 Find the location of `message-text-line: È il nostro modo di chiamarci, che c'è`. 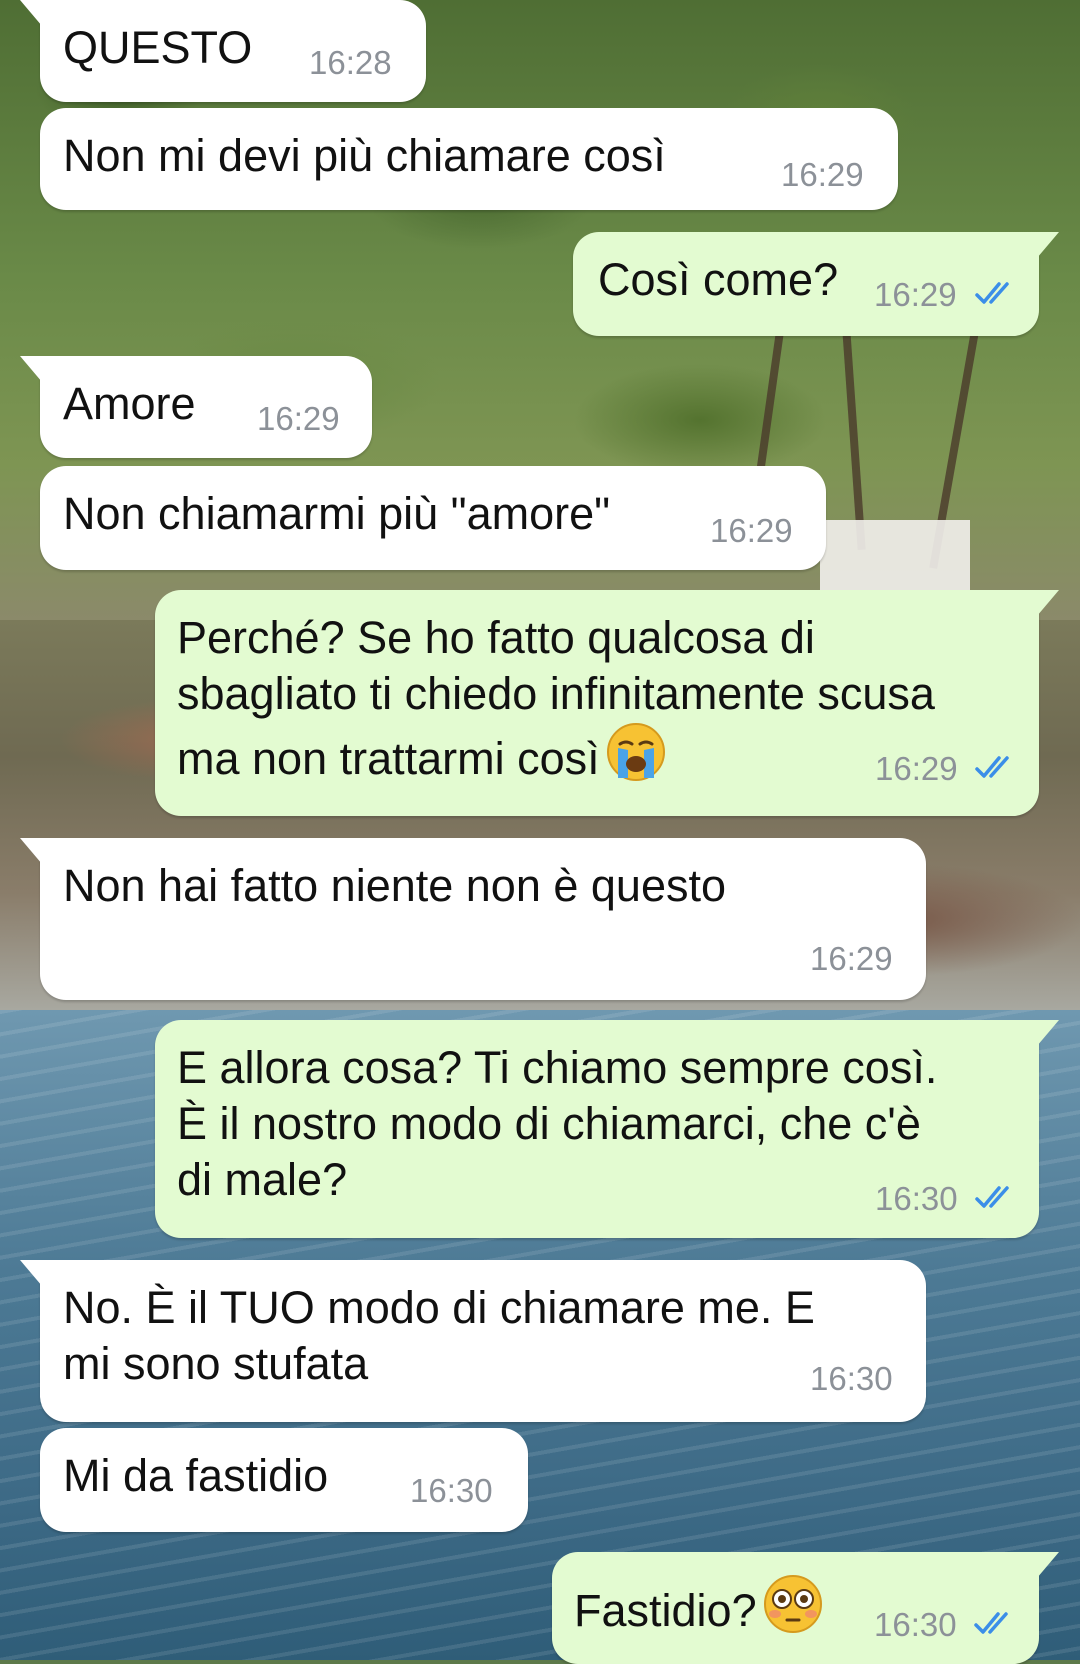

message-text-line: È il nostro modo di chiamarci, che c'è is located at coordinates (549, 1123).